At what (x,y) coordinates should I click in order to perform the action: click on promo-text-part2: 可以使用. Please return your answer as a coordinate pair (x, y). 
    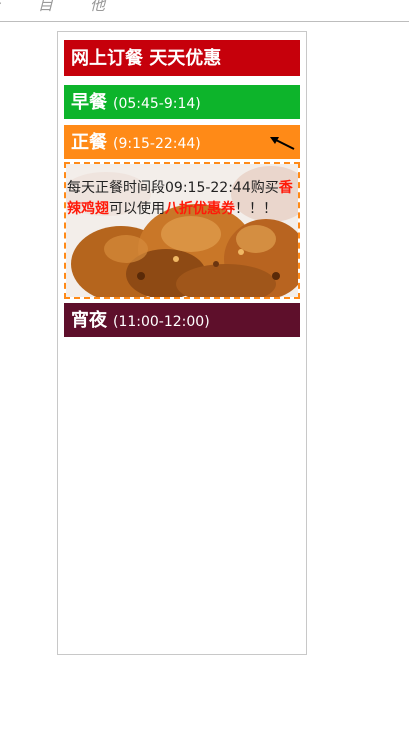
    Looking at the image, I should click on (137, 209).